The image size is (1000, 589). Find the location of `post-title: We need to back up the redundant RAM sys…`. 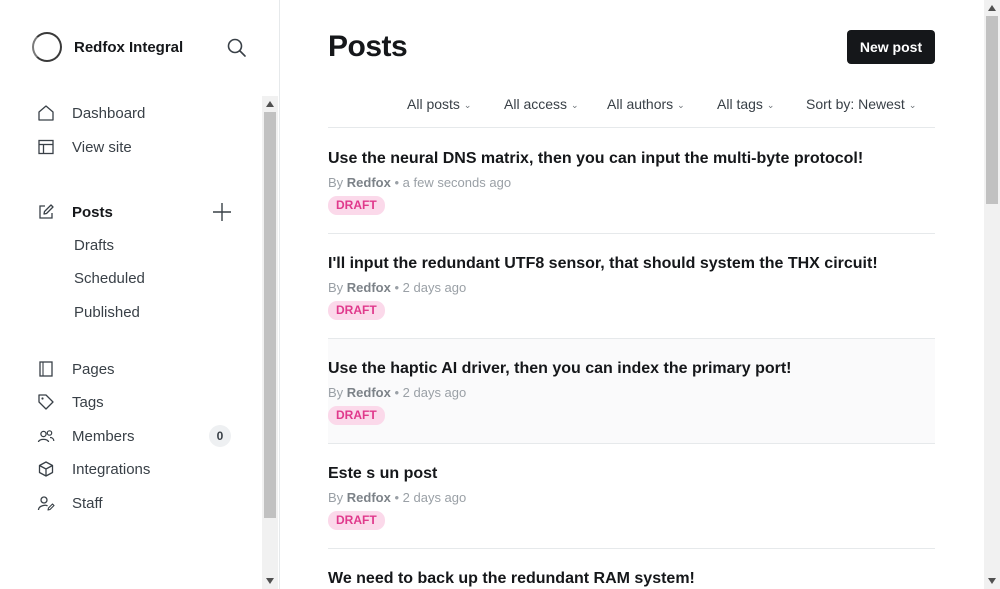

post-title: We need to back up the redundant RAM sys… is located at coordinates (511, 578).